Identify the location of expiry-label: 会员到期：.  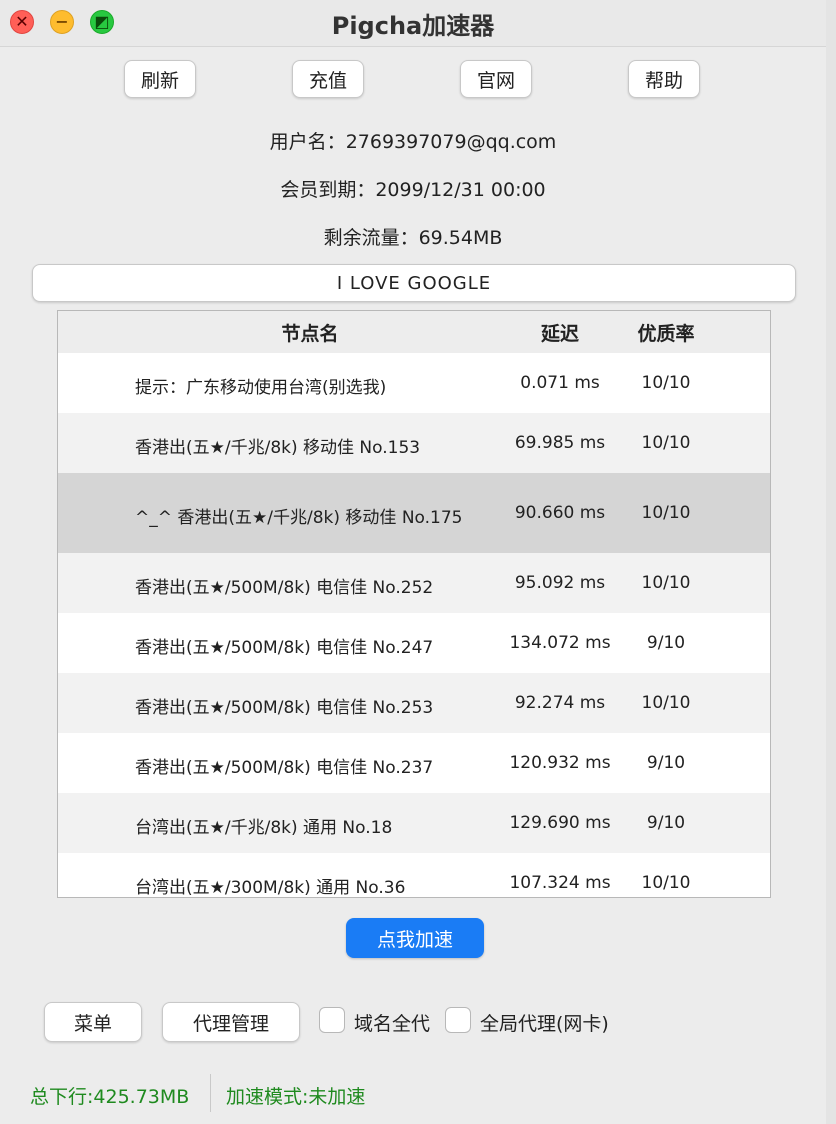
(328, 190).